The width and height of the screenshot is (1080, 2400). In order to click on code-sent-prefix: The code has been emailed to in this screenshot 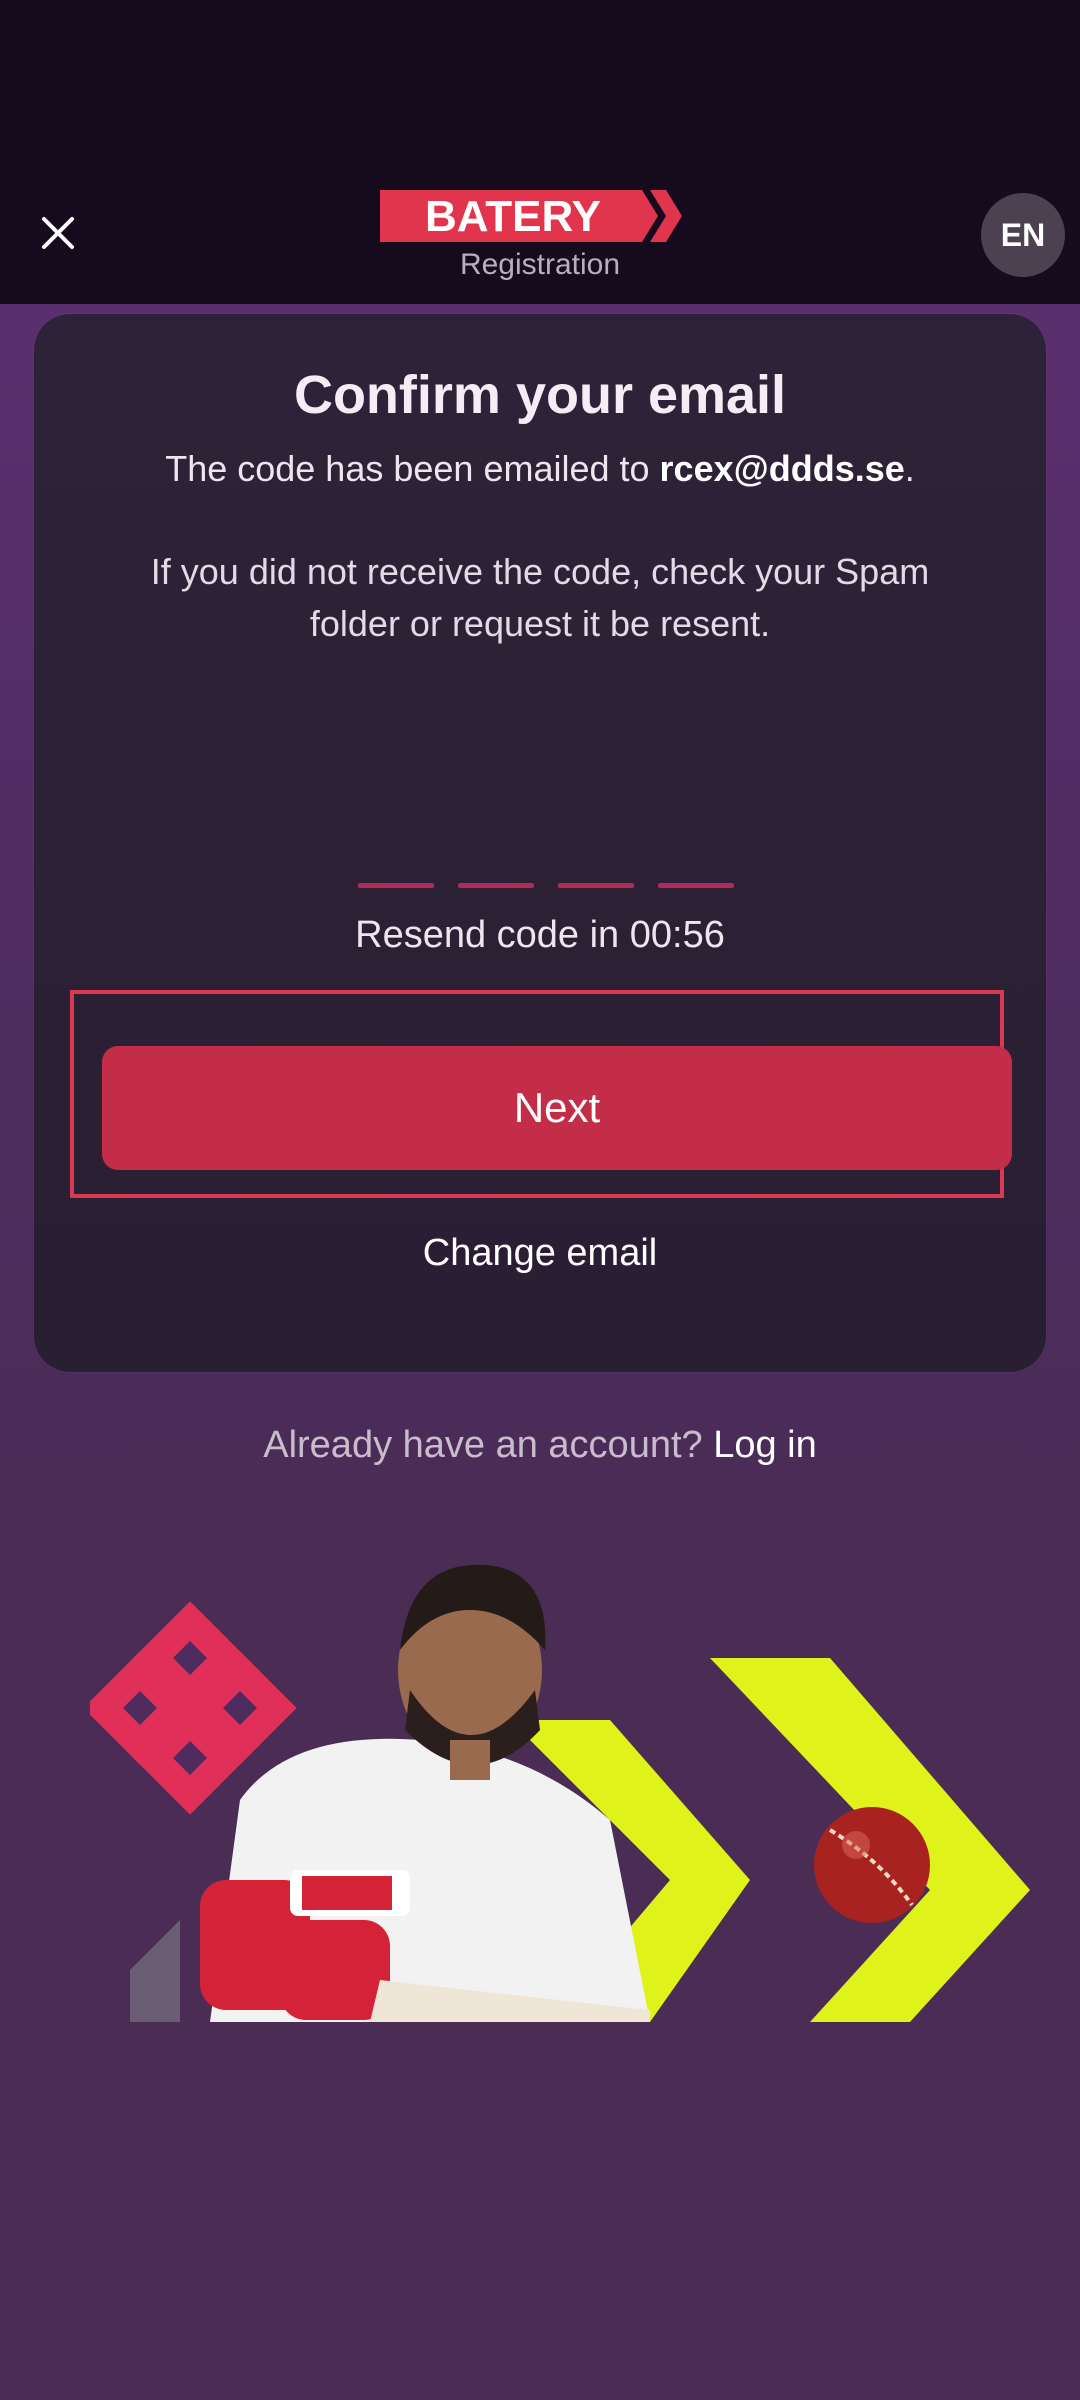, I will do `click(412, 468)`.